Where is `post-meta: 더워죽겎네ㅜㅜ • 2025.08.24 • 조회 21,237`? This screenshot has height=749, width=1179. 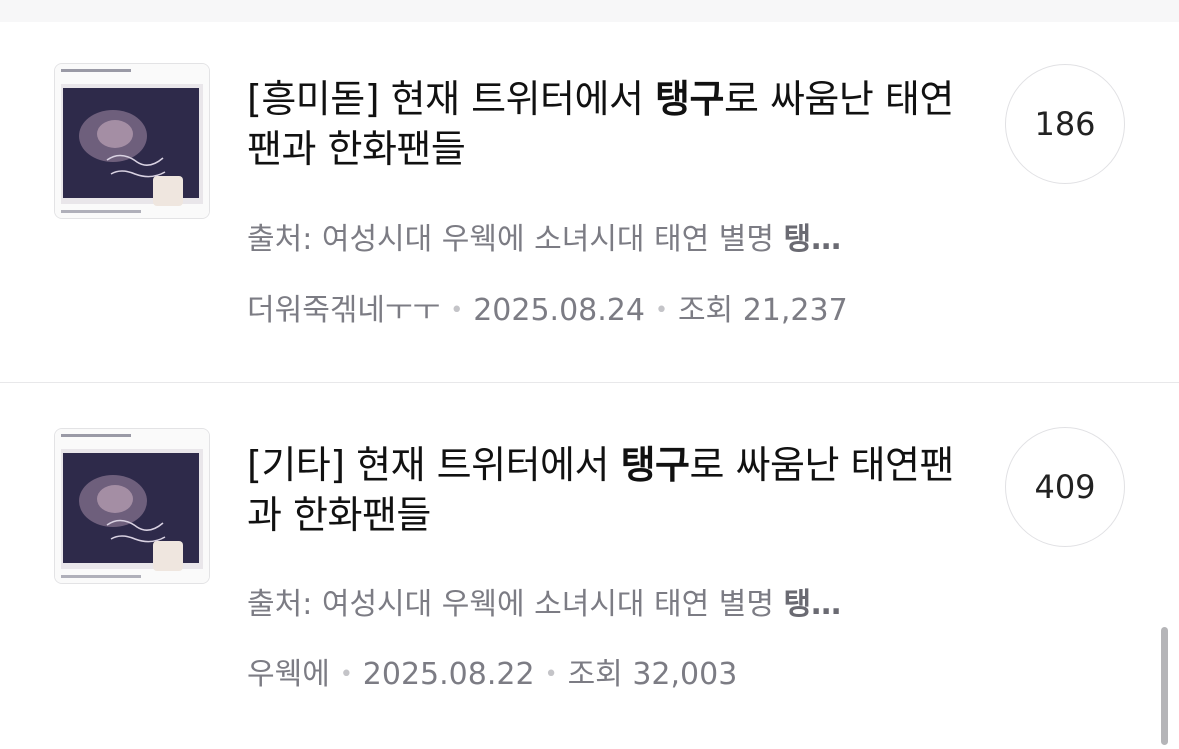 post-meta: 더워죽겎네ㅜㅜ • 2025.08.24 • 조회 21,237 is located at coordinates (547, 312).